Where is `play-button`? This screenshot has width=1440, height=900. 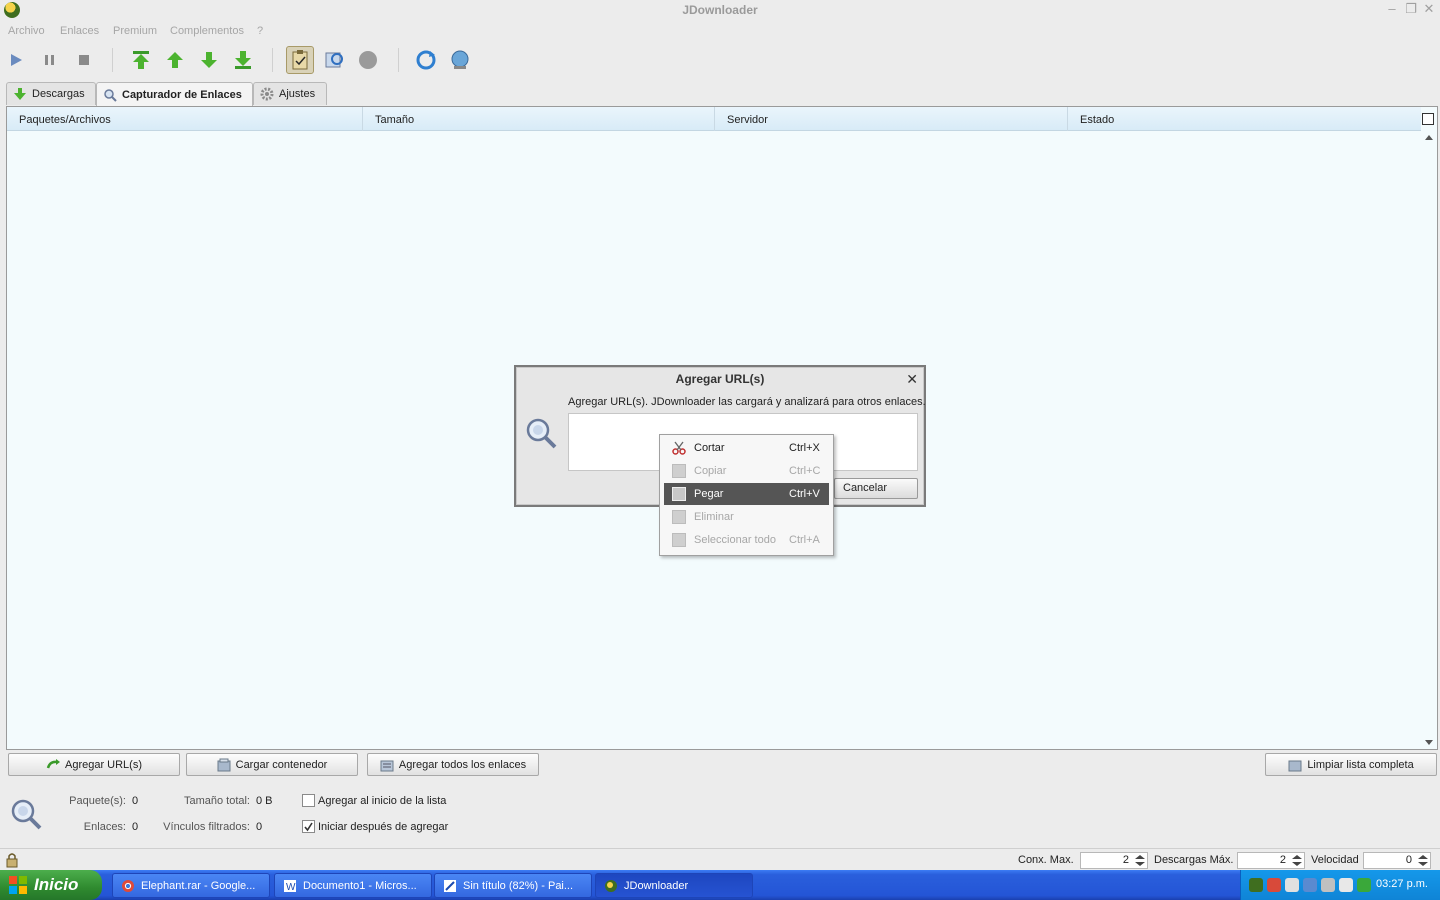
play-button is located at coordinates (16, 60).